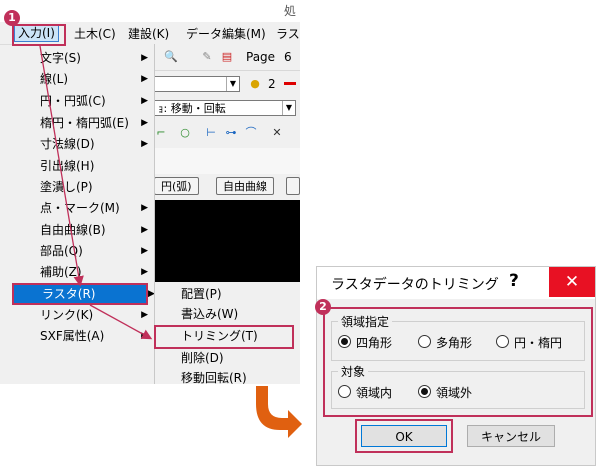 The width and height of the screenshot is (596, 466). I want to click on radio-polygon: 多角形, so click(445, 342).